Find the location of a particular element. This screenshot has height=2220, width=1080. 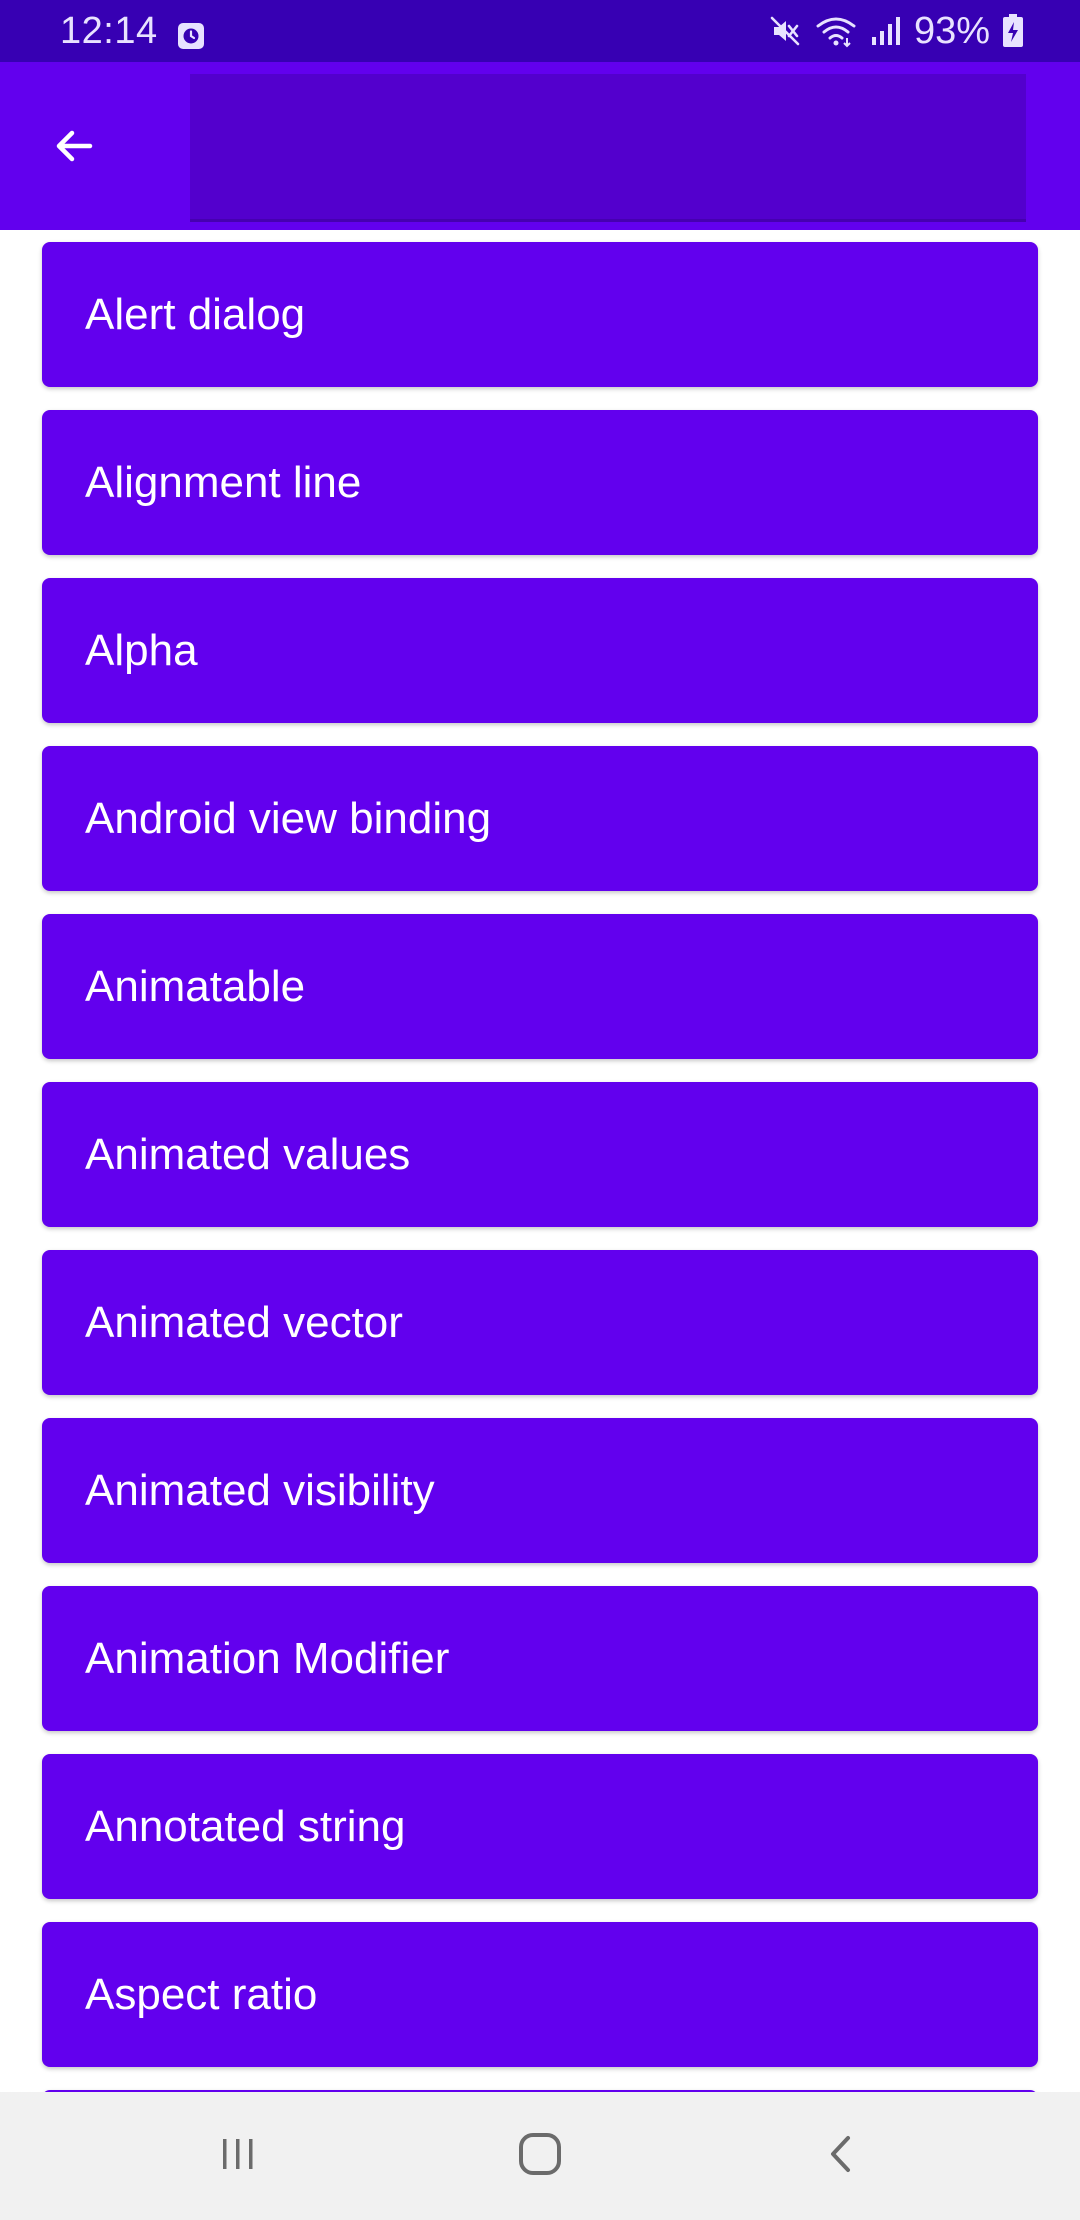

home-button is located at coordinates (540, 2156).